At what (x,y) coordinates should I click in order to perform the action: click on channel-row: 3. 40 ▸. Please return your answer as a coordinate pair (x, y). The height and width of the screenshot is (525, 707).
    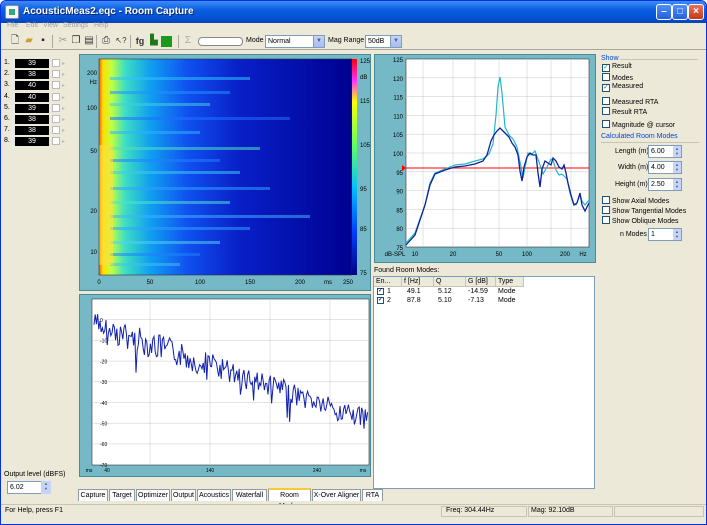
    Looking at the image, I should click on (38, 86).